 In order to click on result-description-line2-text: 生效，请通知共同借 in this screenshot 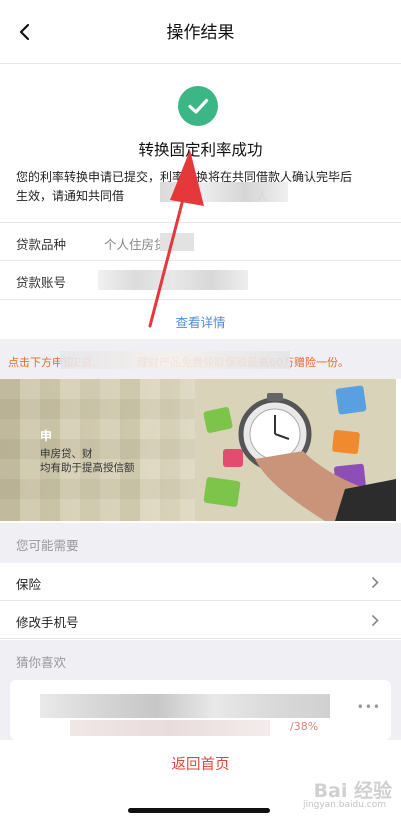, I will do `click(70, 196)`.